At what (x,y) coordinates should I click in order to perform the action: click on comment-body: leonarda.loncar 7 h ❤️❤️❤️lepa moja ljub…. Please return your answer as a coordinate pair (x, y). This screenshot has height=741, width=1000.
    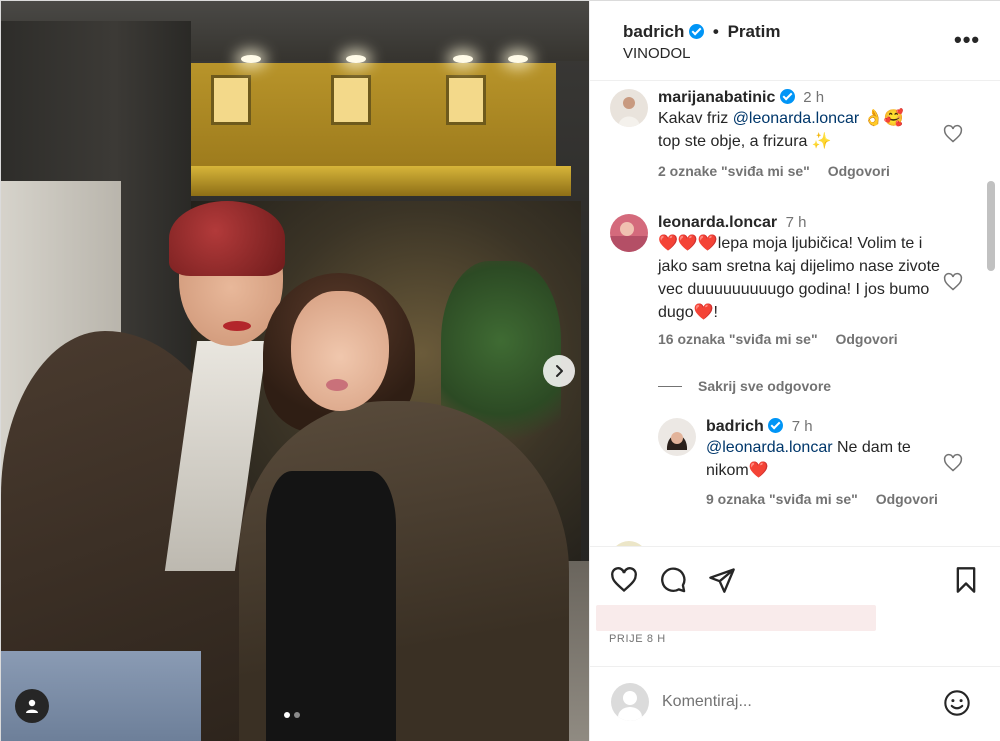
    Looking at the image, I should click on (803, 280).